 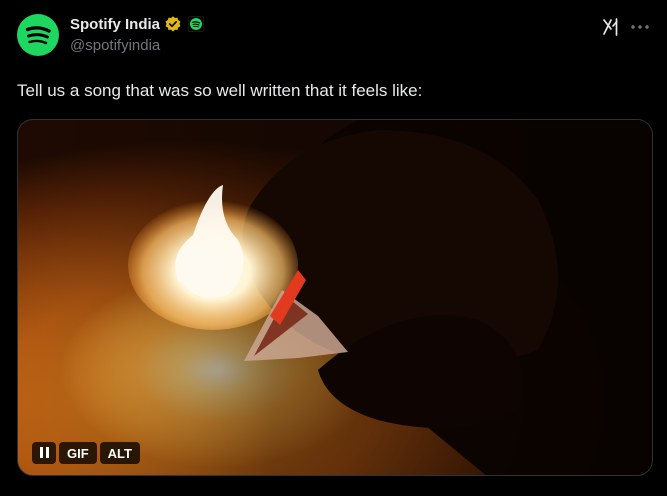 What do you see at coordinates (640, 27) in the screenshot?
I see `more-icon` at bounding box center [640, 27].